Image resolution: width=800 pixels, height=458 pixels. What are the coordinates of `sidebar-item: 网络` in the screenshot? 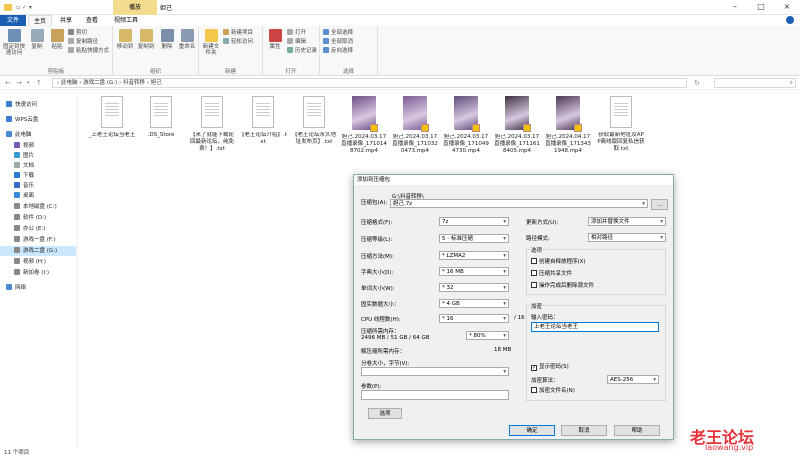 It's located at (38, 288).